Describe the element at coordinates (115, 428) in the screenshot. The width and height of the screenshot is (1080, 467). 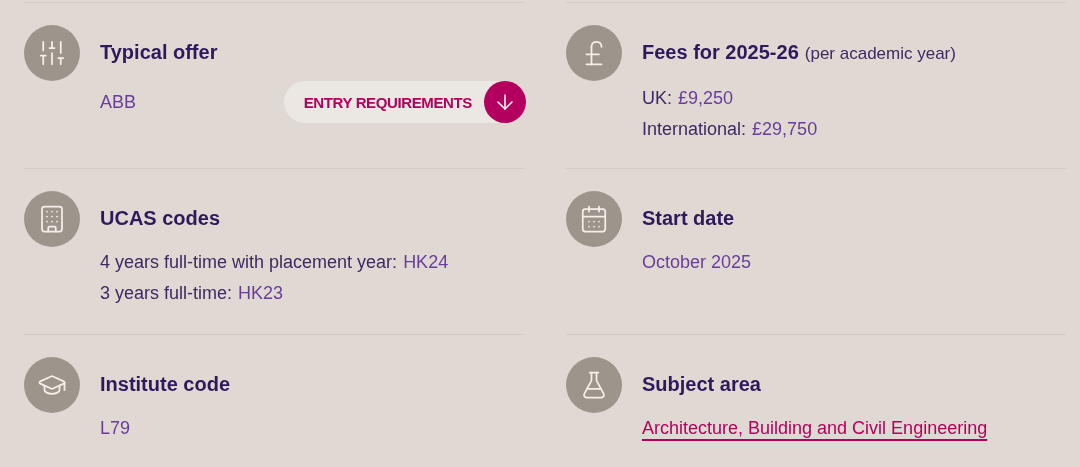
I see `field-value: L79` at that location.